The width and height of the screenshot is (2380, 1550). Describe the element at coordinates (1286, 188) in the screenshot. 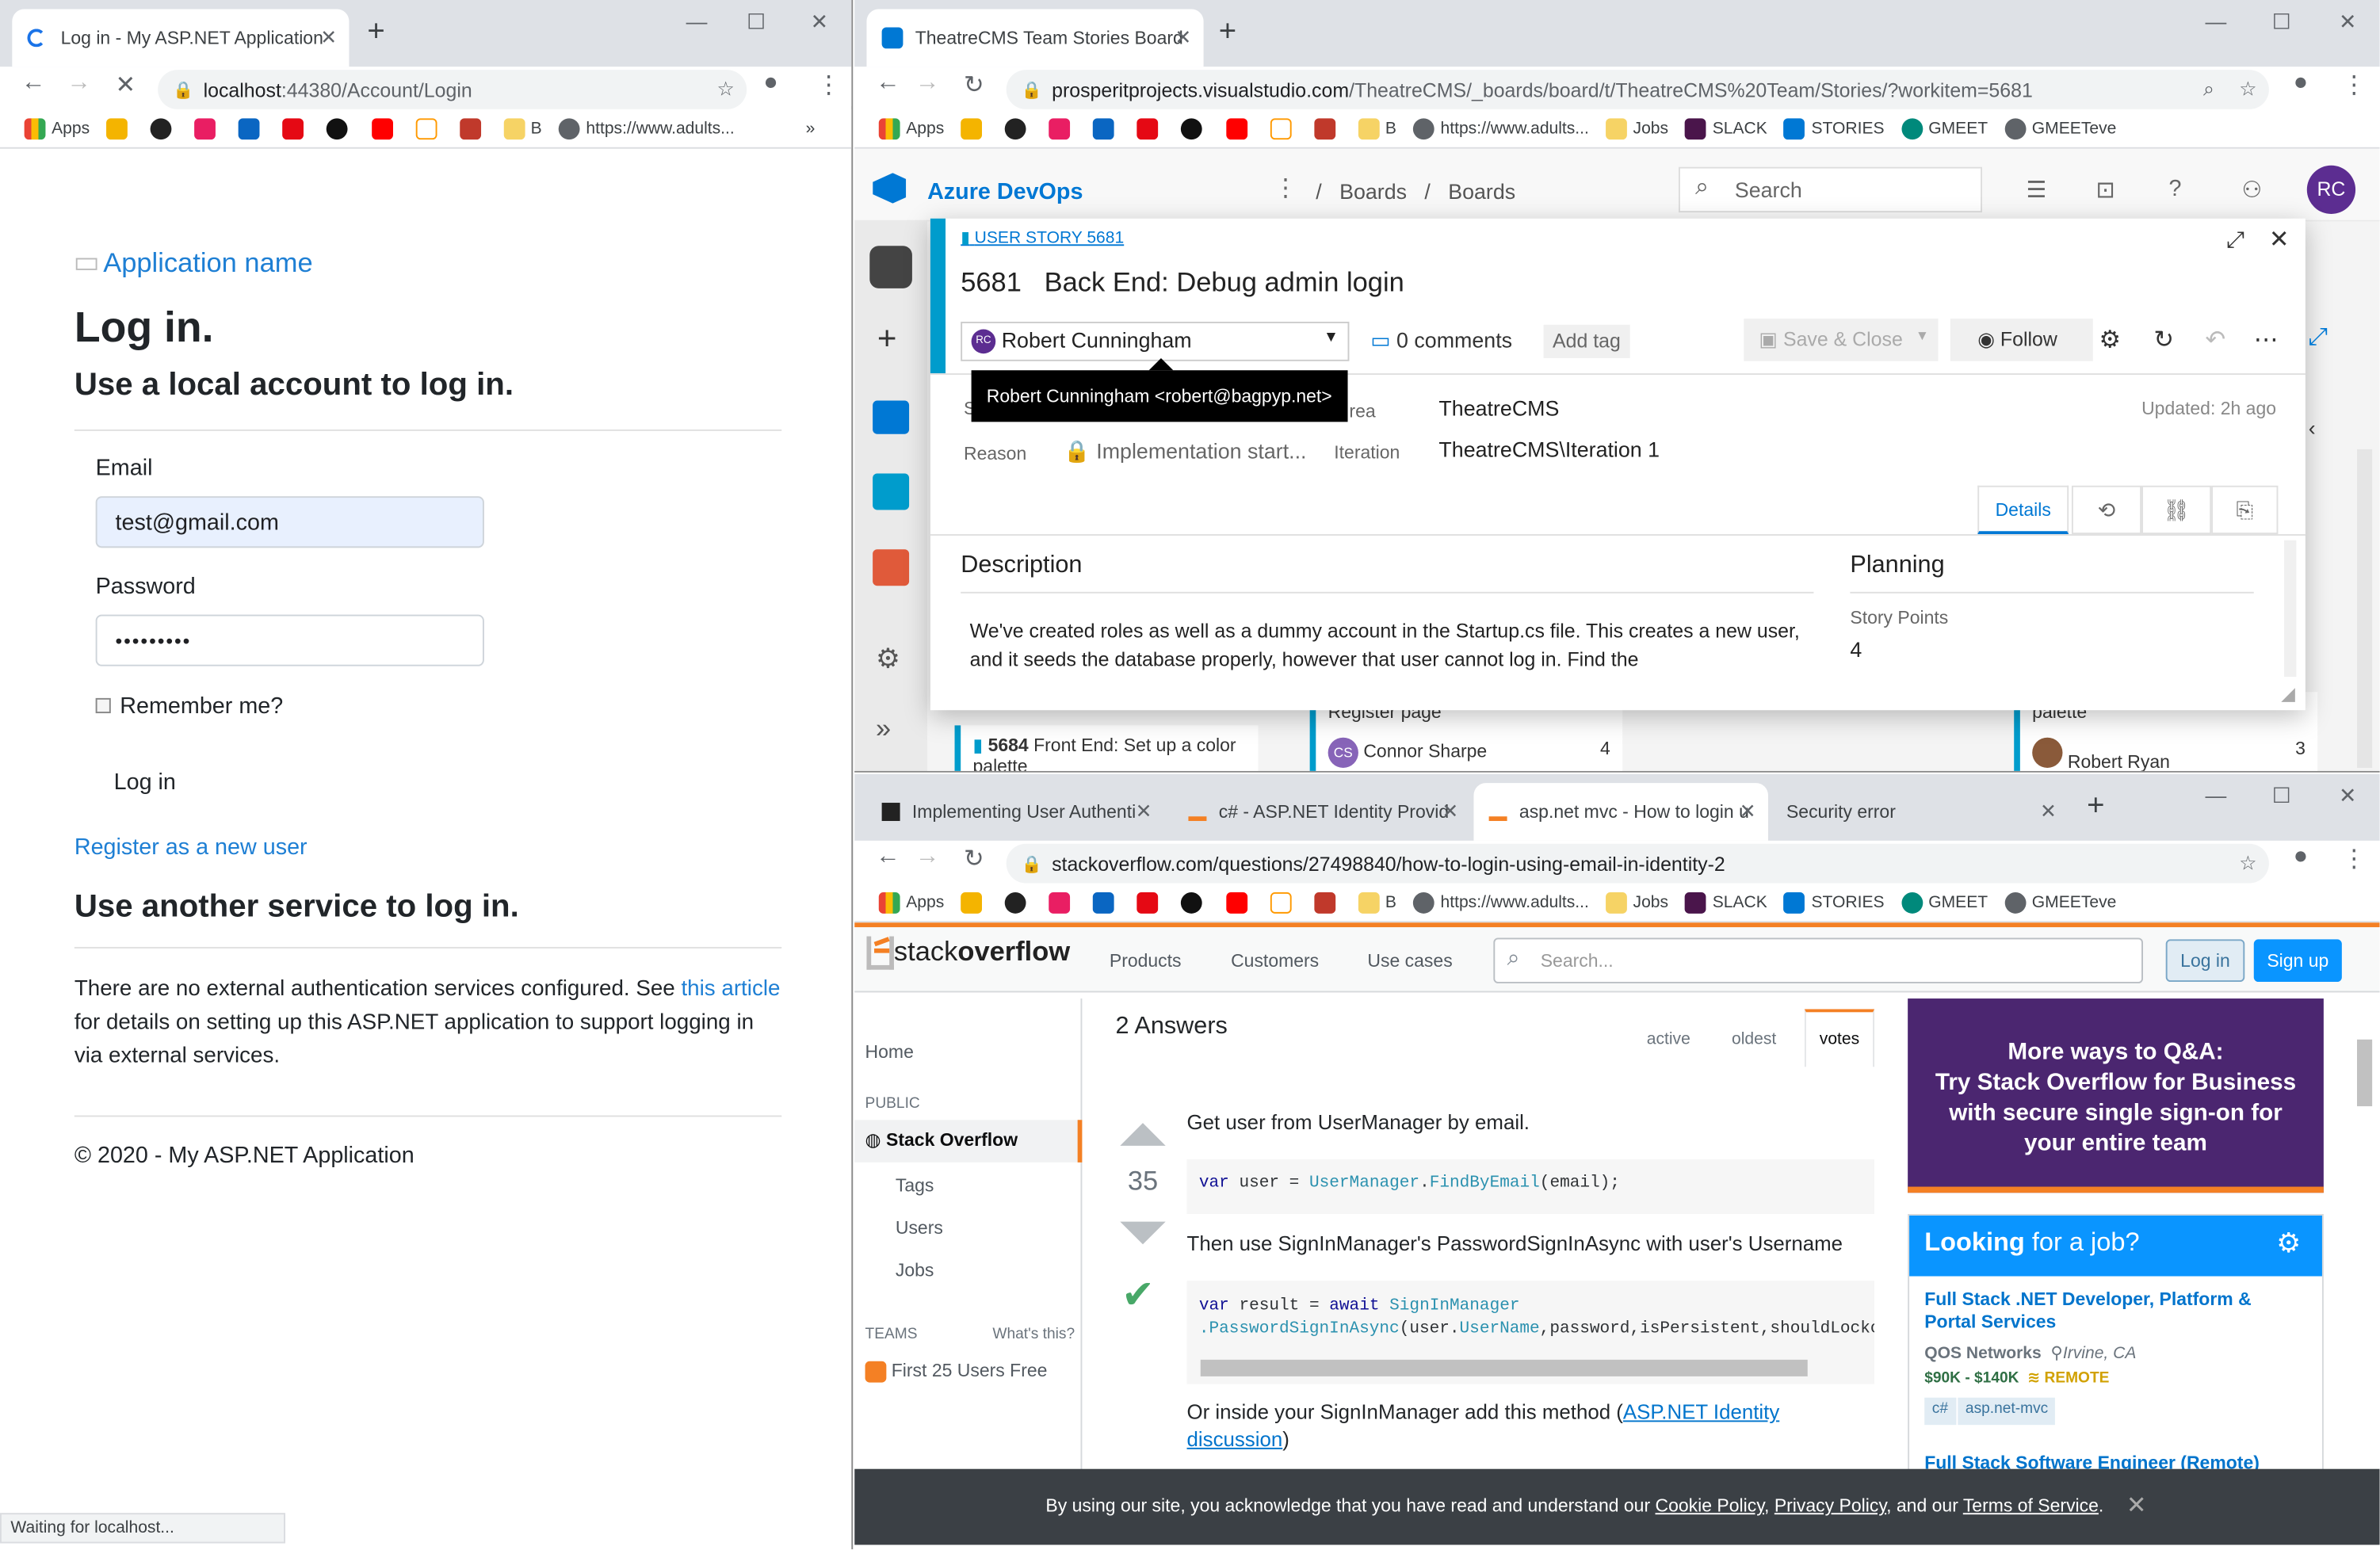

I see `more-icon: ⋮` at that location.